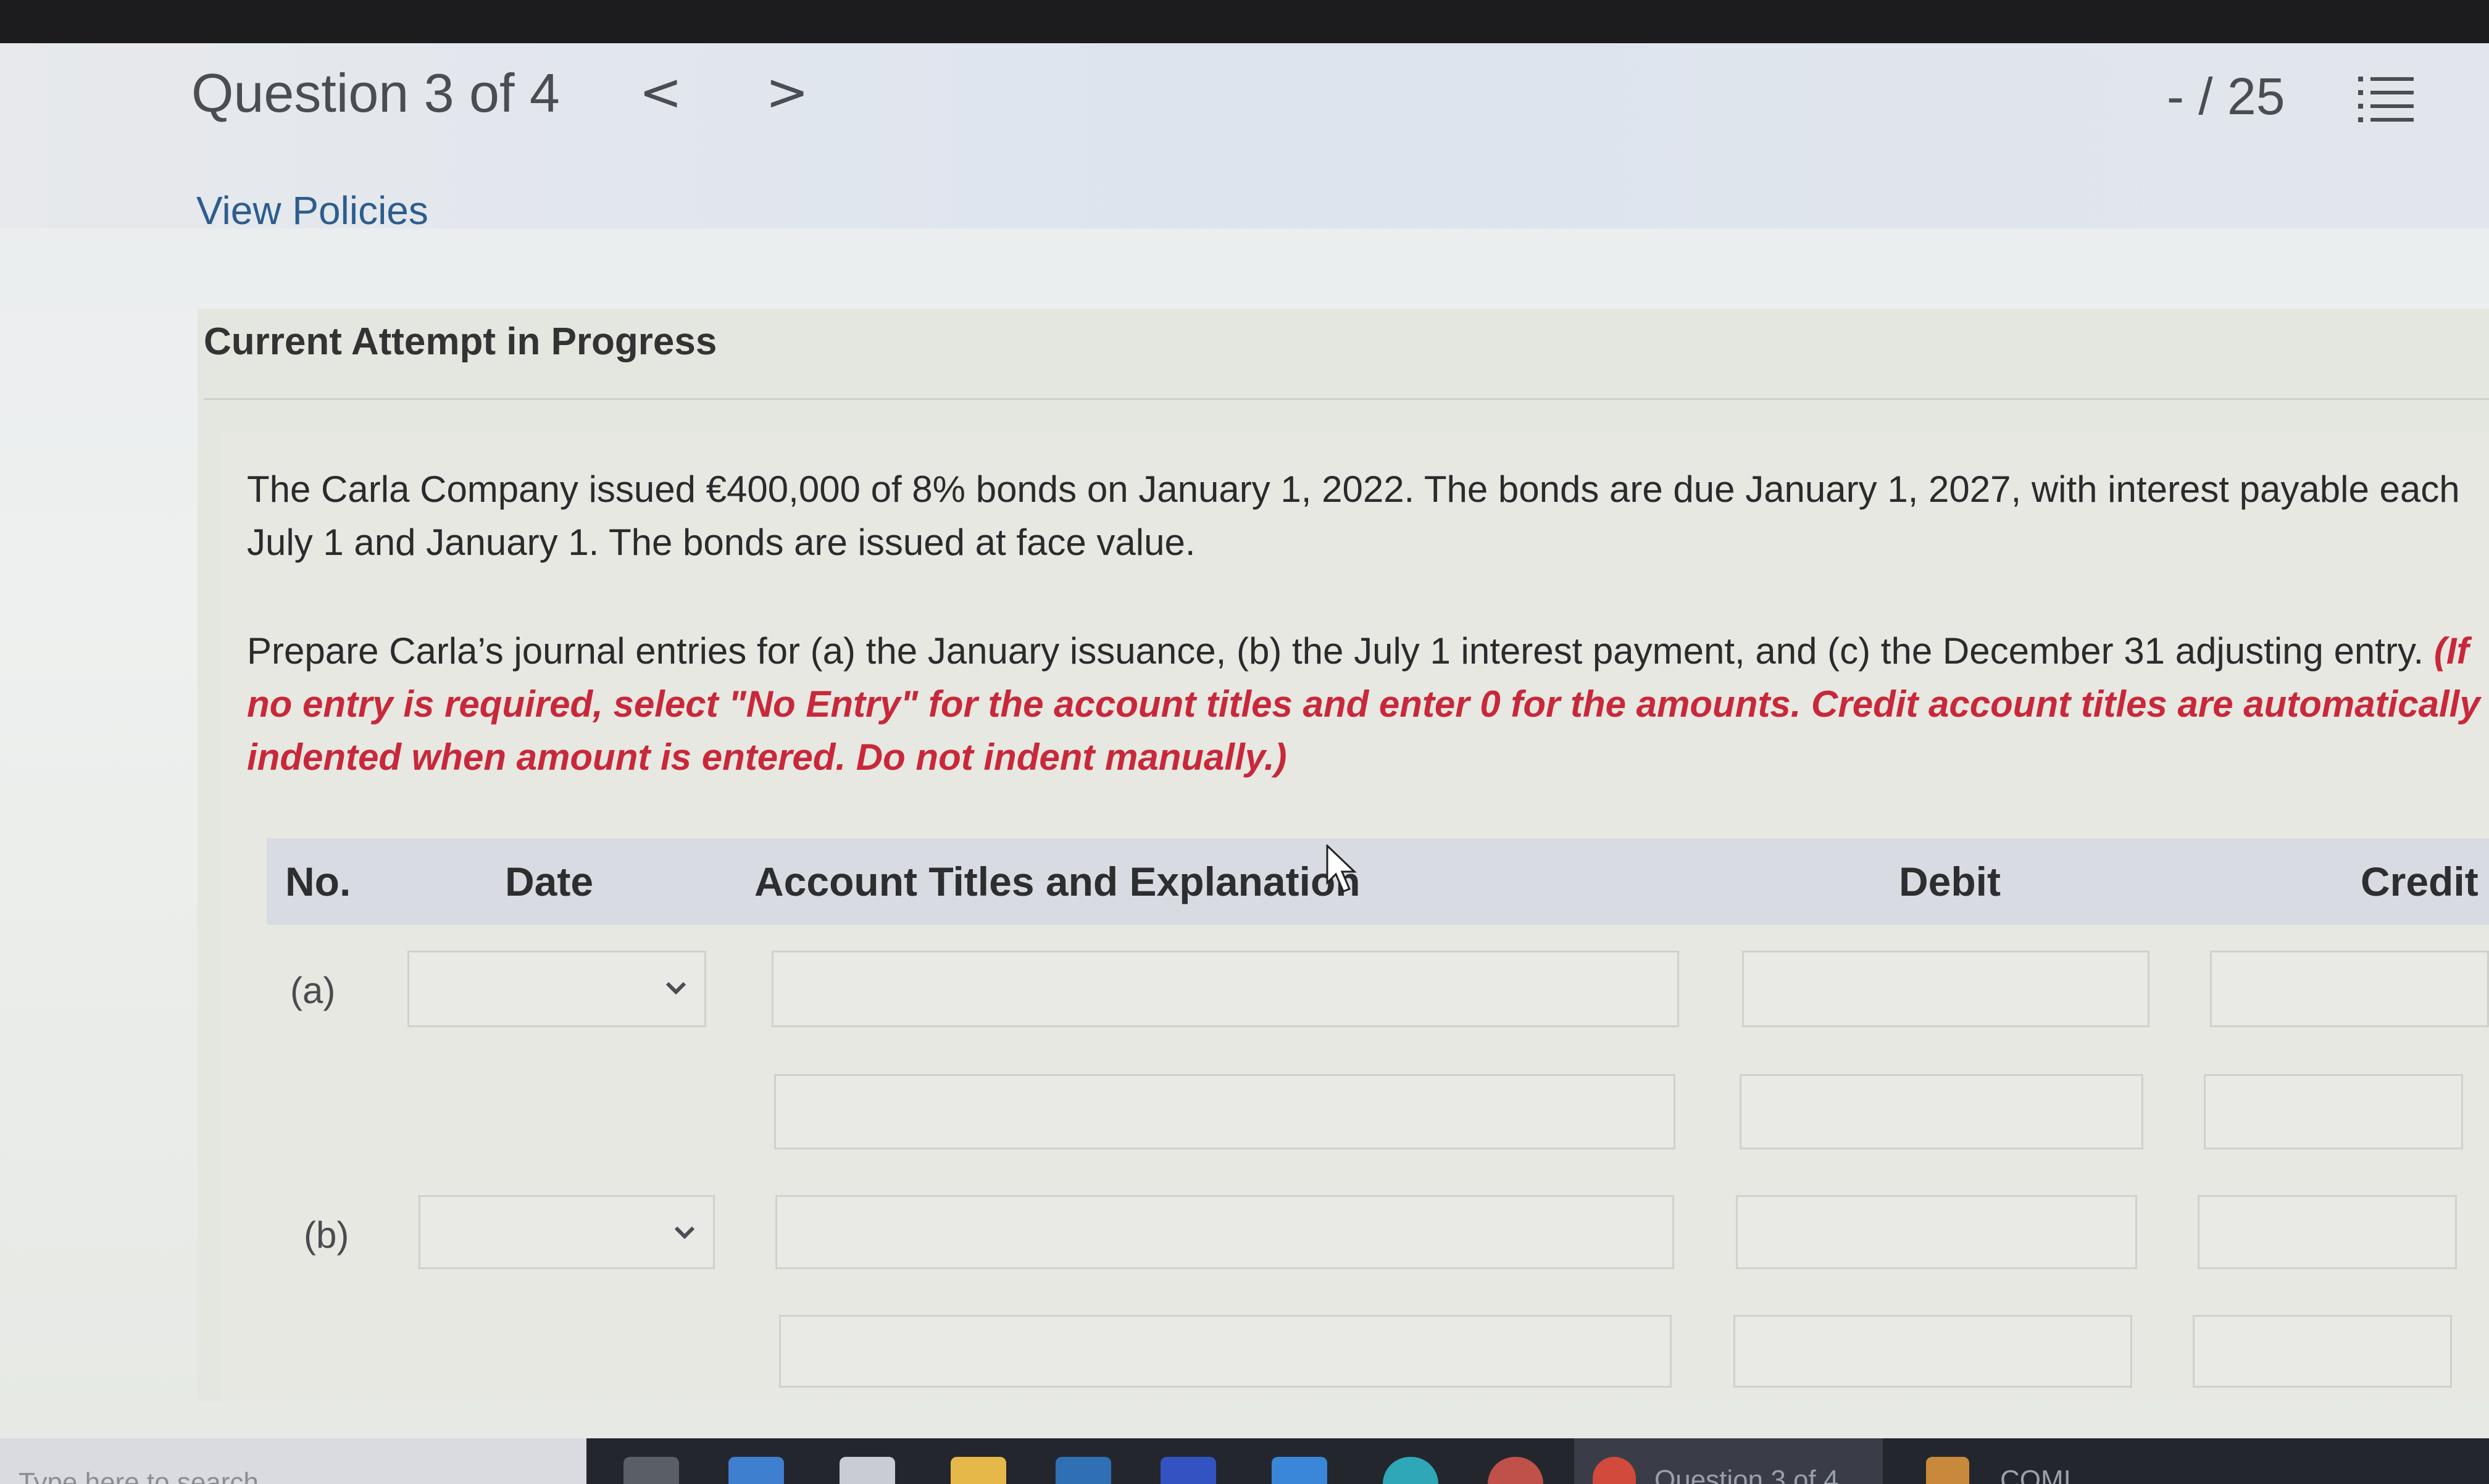 This screenshot has width=2489, height=1484. What do you see at coordinates (2333, 1111) in the screenshot?
I see `credit-input-a2` at bounding box center [2333, 1111].